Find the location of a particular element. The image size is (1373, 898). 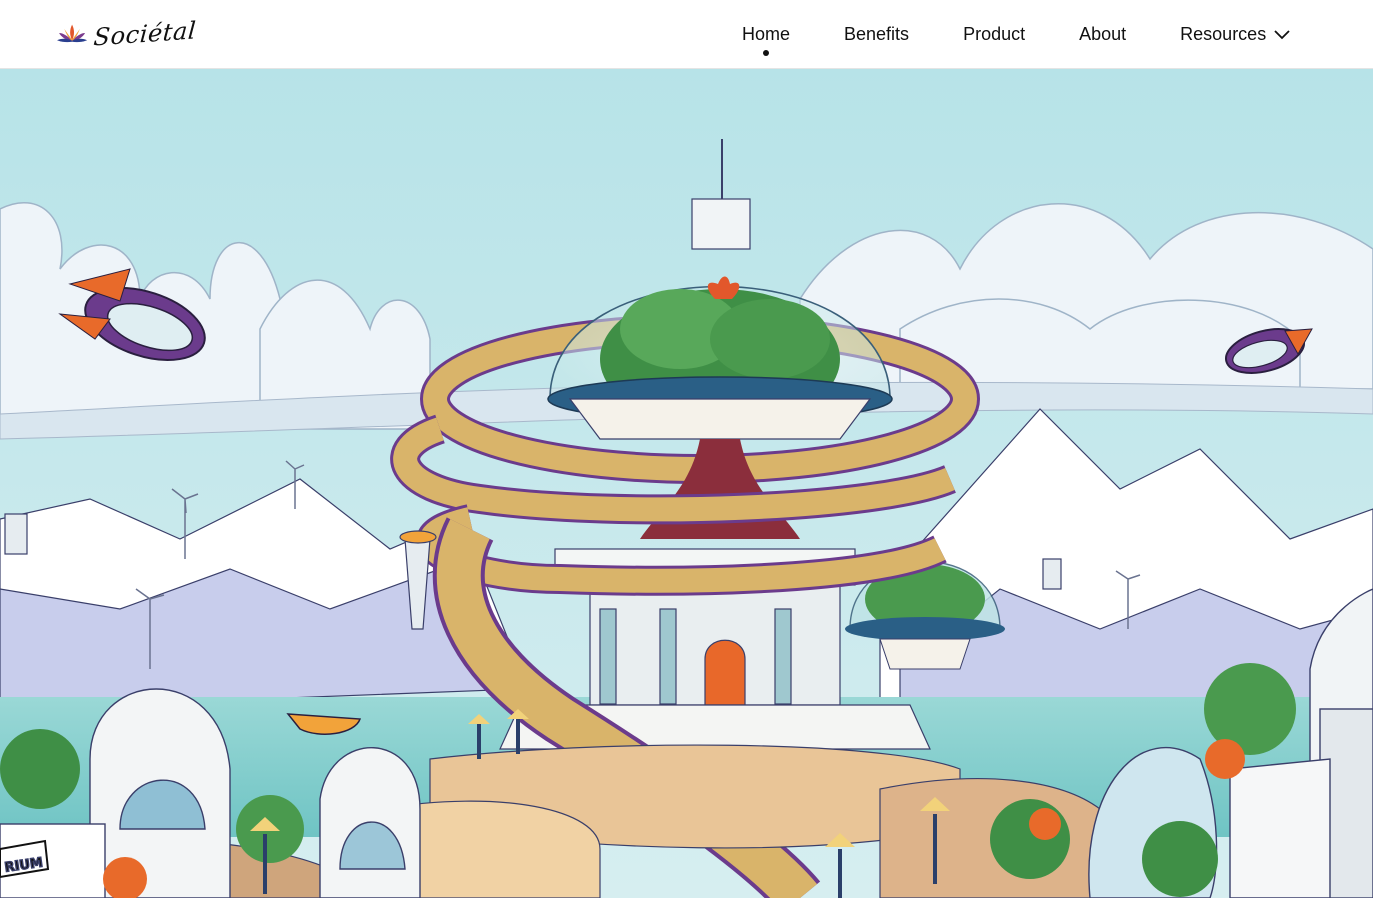

nav-item-benefits-label: Benefits is located at coordinates (877, 34).